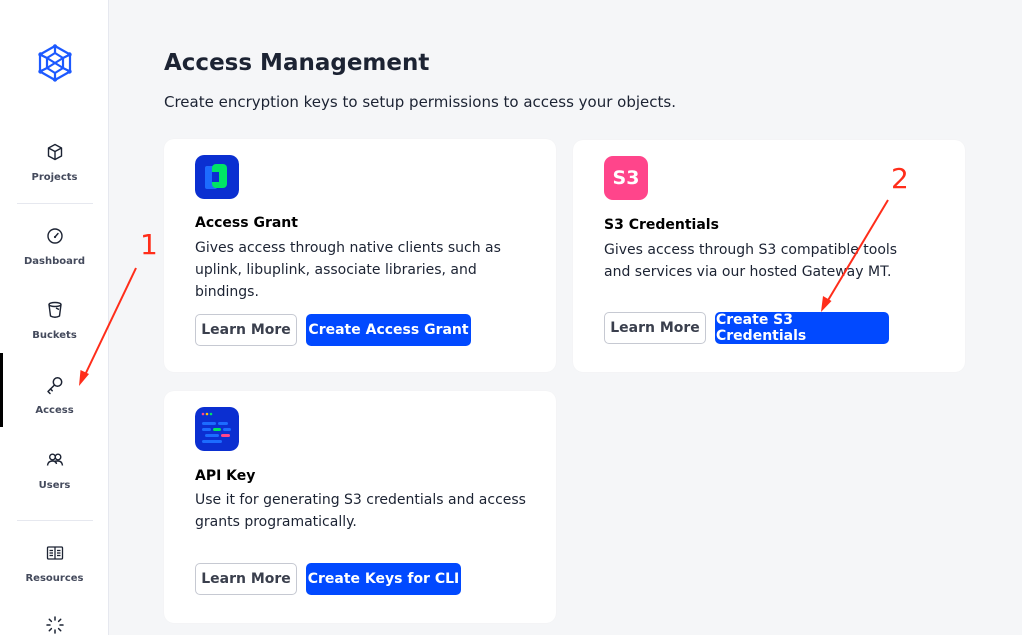 The width and height of the screenshot is (1022, 635). I want to click on page-title: Access Management, so click(297, 63).